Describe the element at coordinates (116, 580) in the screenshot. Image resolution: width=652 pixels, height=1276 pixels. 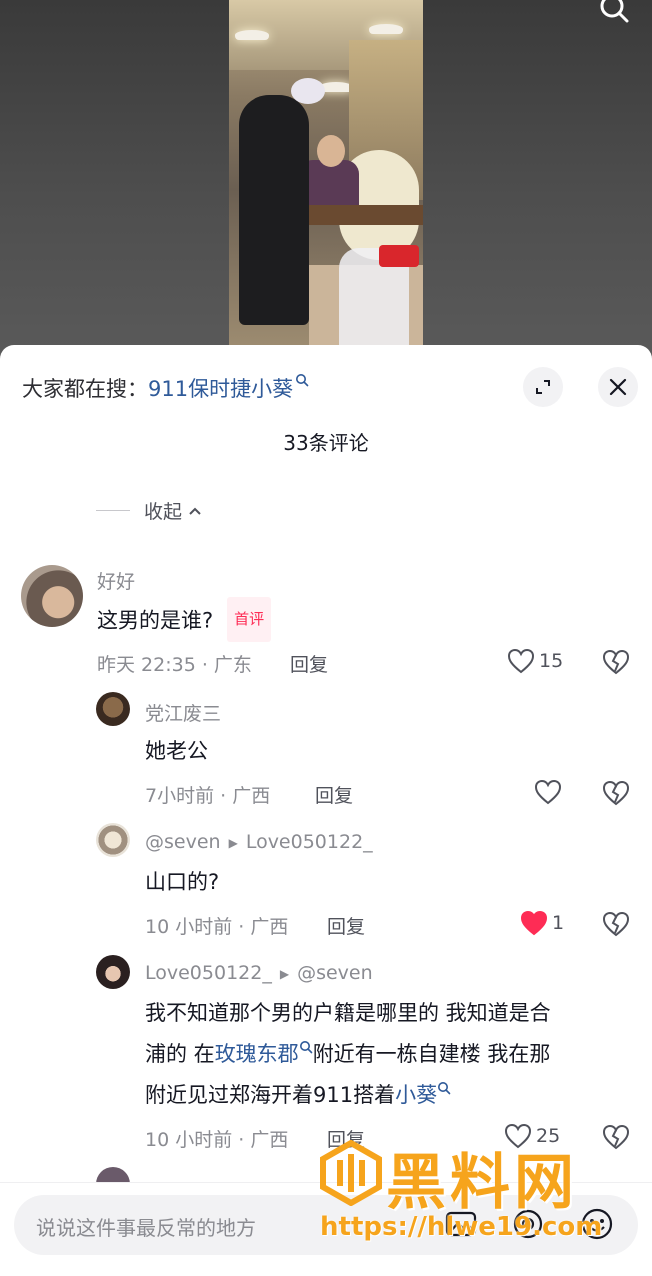
I see `comment-username: 好好` at that location.